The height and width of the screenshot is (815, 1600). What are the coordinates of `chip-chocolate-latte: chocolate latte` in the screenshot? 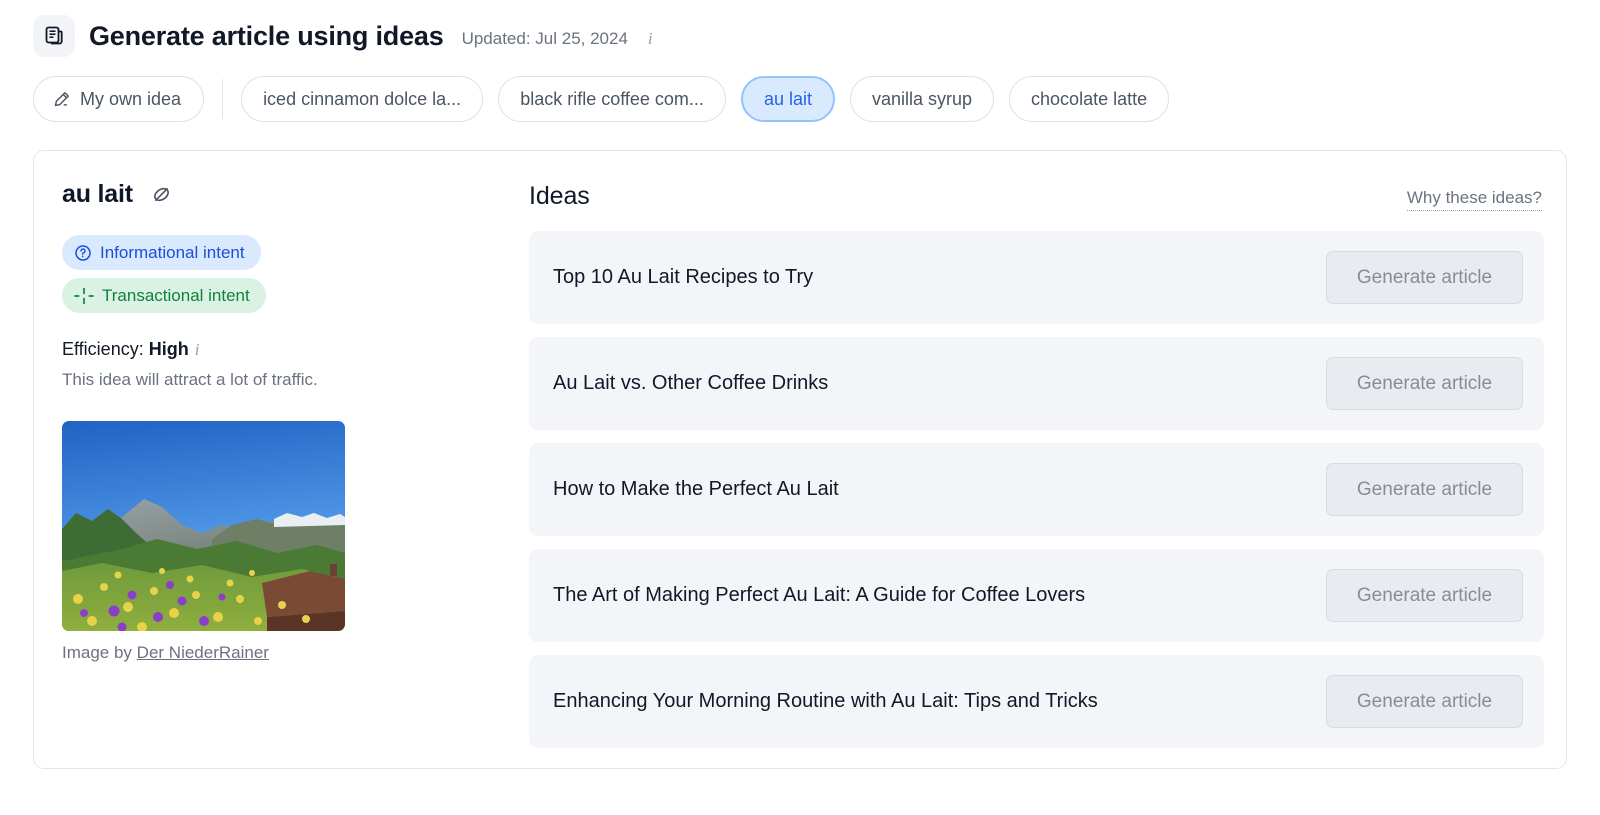 It's located at (1089, 99).